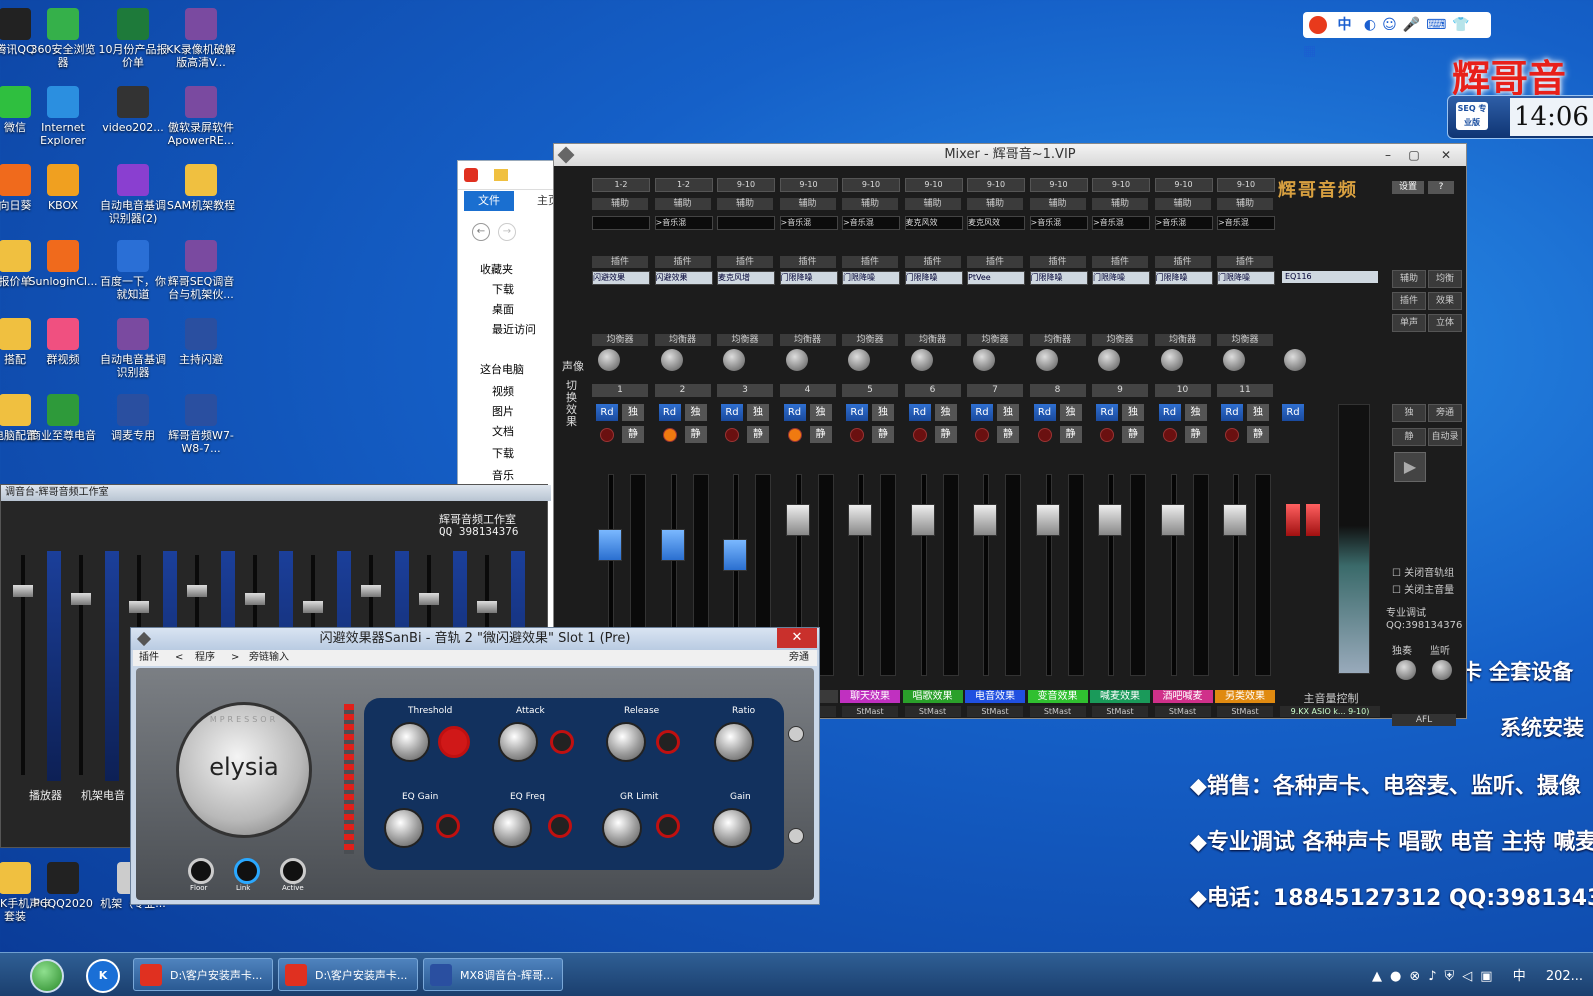 The height and width of the screenshot is (996, 1593). I want to click on check-close-master: ☐ 关闭主音量, so click(1423, 588).